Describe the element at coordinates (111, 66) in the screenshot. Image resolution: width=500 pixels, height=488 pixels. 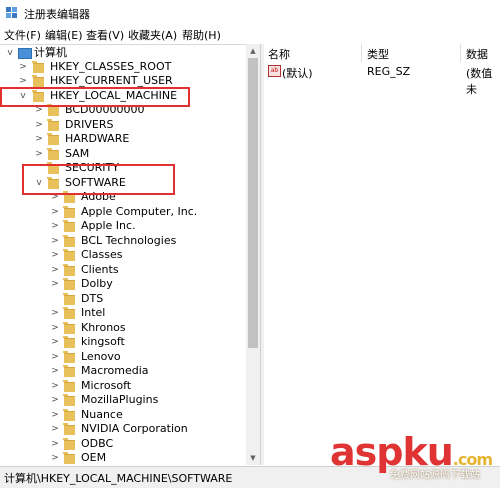
I see `tree-label: HKEY_CLASSES_ROOT` at that location.